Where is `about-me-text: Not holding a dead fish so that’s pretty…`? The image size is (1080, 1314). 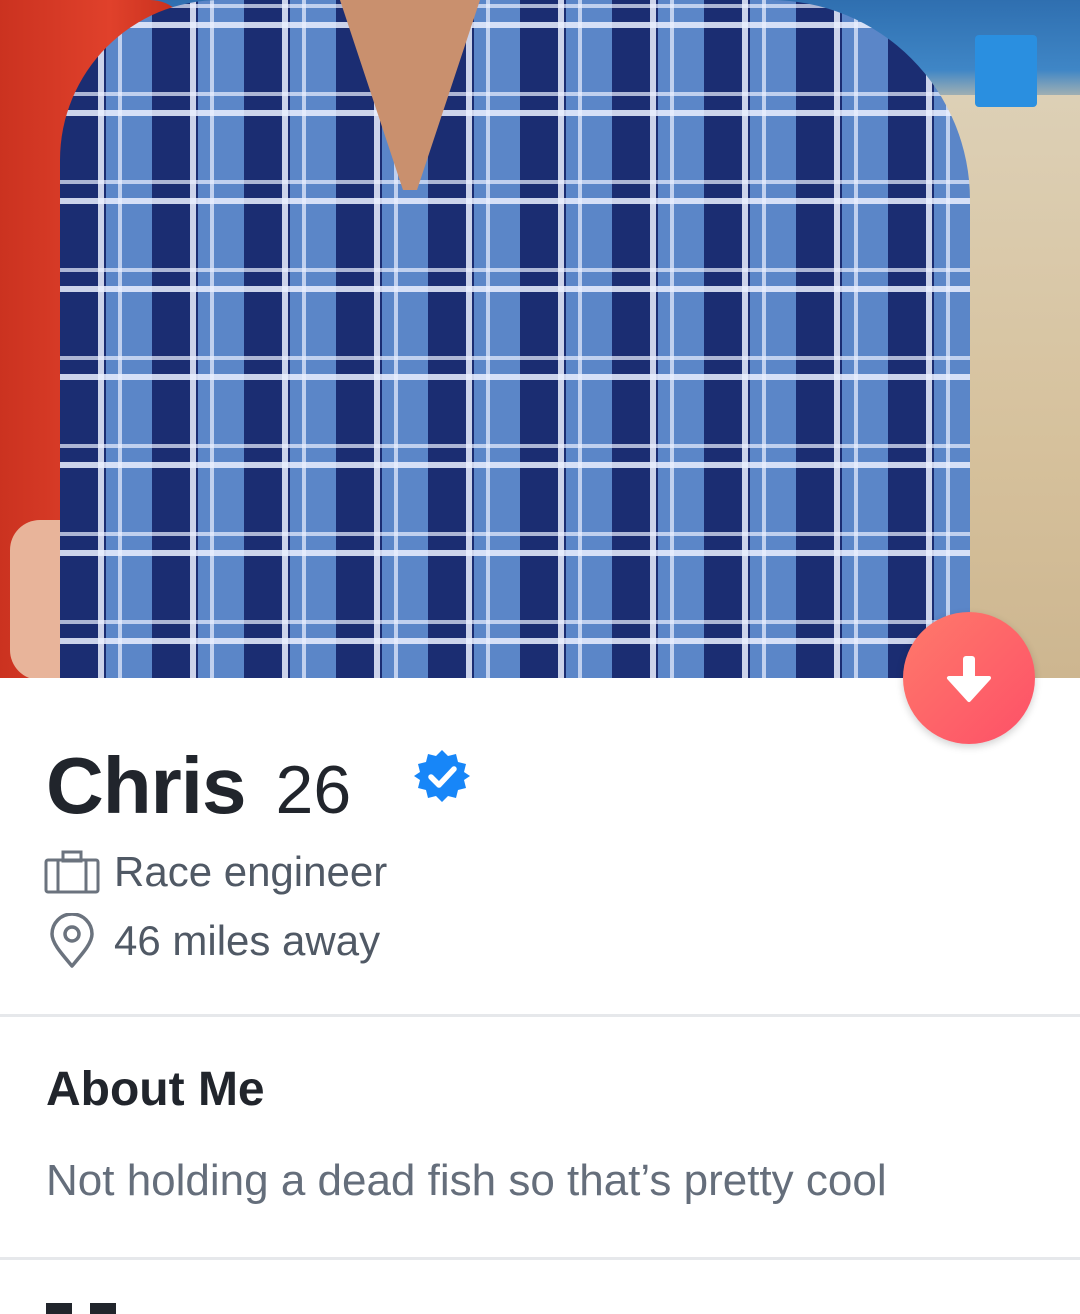 about-me-text: Not holding a dead fish so that’s pretty… is located at coordinates (466, 1180).